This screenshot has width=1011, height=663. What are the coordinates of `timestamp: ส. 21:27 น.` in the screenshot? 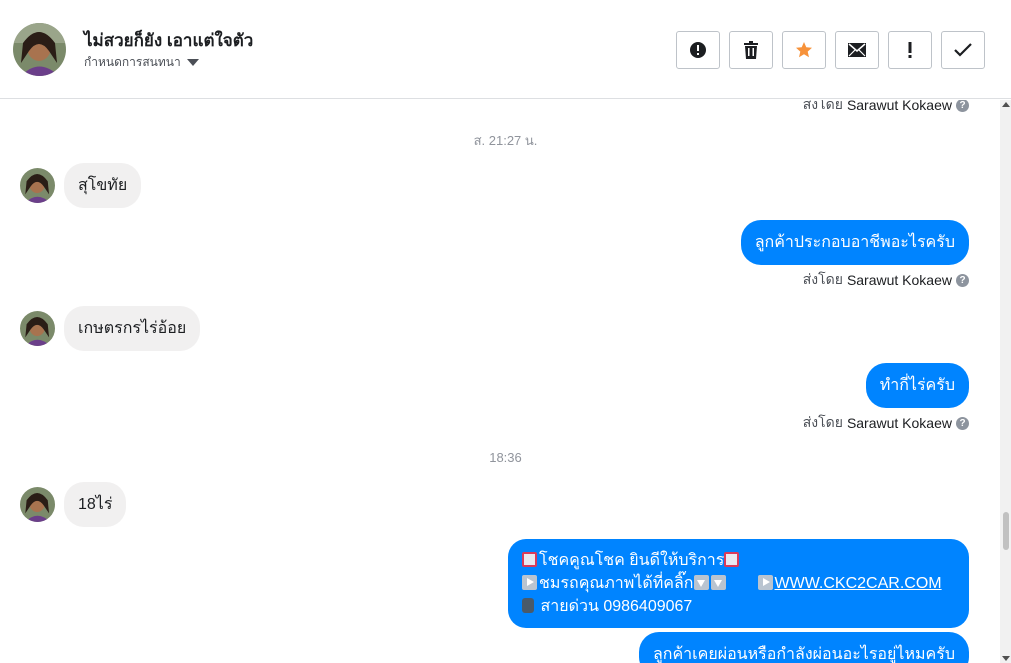 It's located at (505, 140).